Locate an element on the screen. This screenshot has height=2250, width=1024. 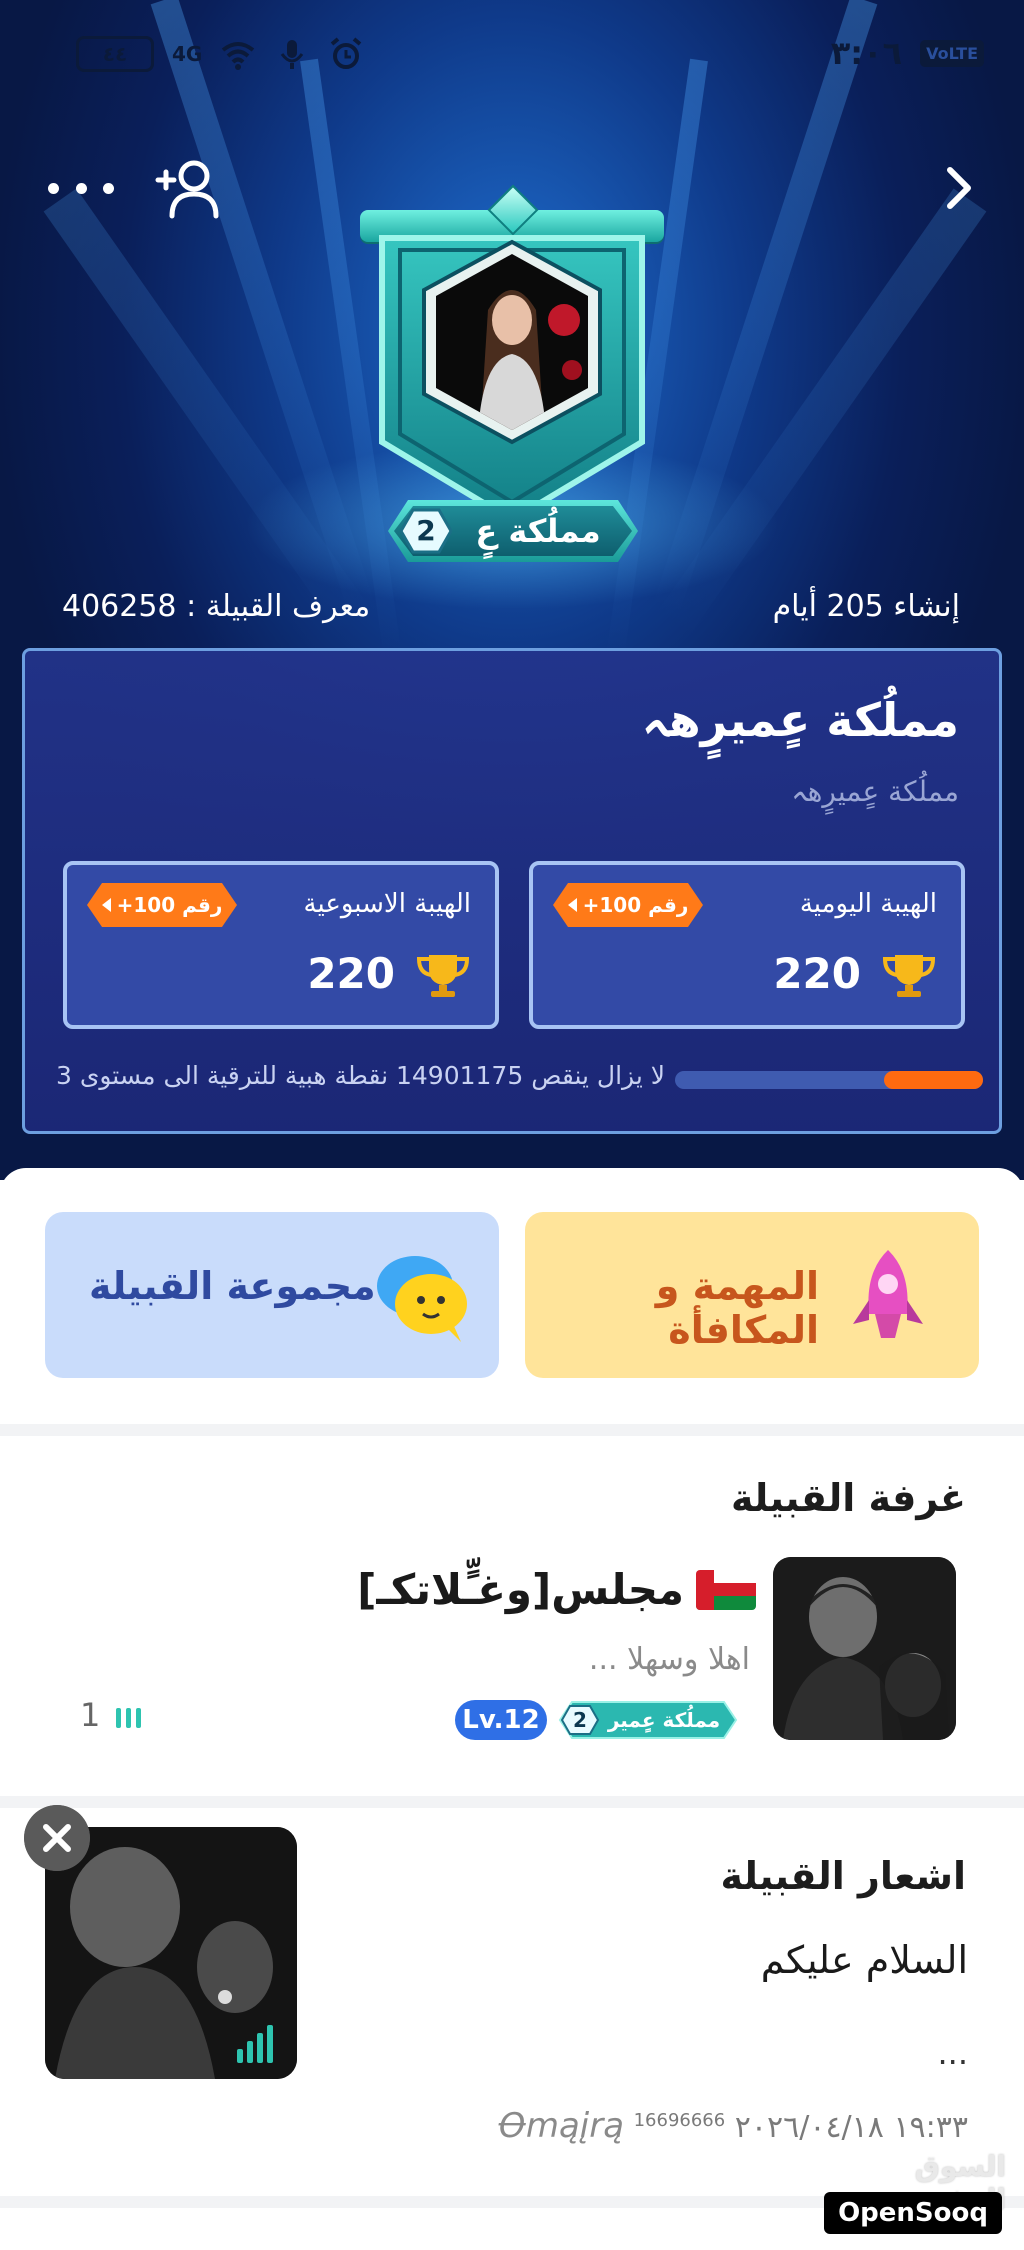
room-tag-name: مملُكة عٍمير is located at coordinates (664, 1720).